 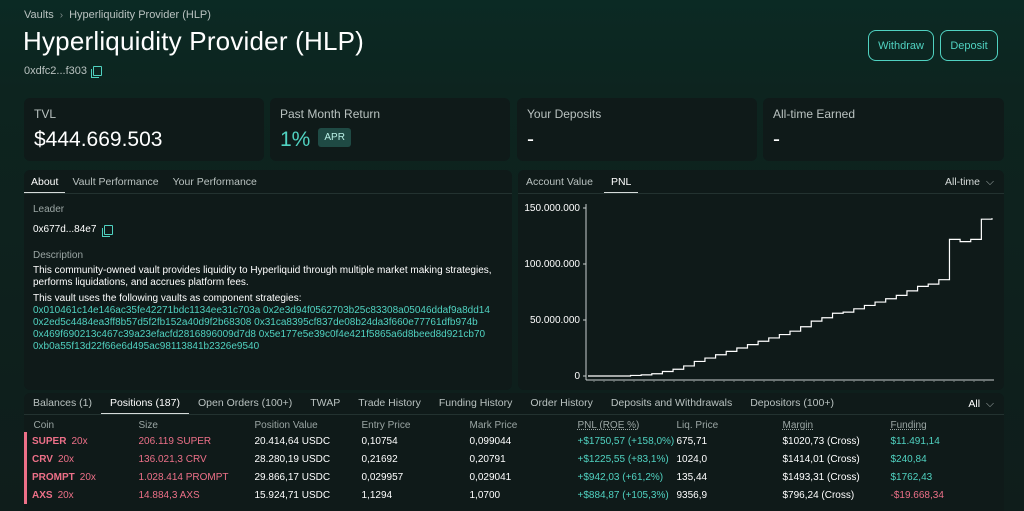 I want to click on y-tick-label: 50.000.000, so click(x=555, y=320).